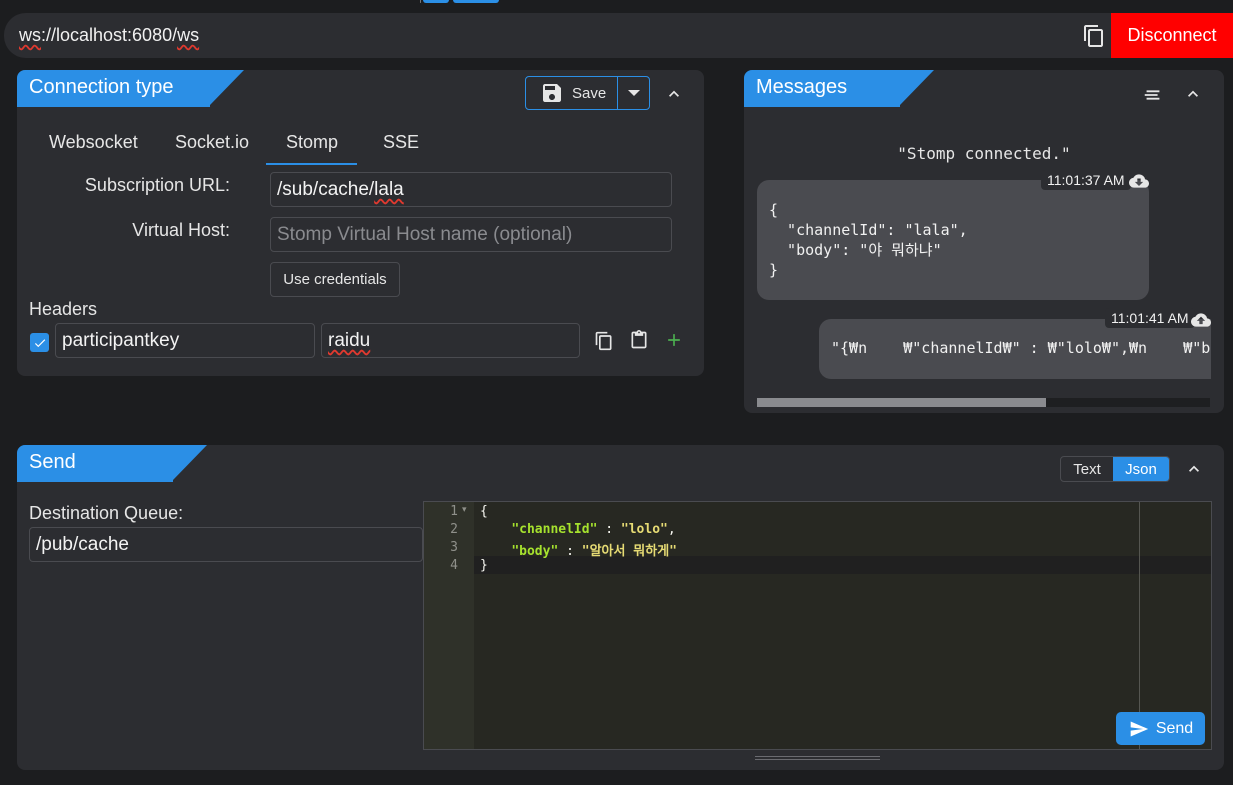  Describe the element at coordinates (454, 547) in the screenshot. I see `line-number: 3` at that location.